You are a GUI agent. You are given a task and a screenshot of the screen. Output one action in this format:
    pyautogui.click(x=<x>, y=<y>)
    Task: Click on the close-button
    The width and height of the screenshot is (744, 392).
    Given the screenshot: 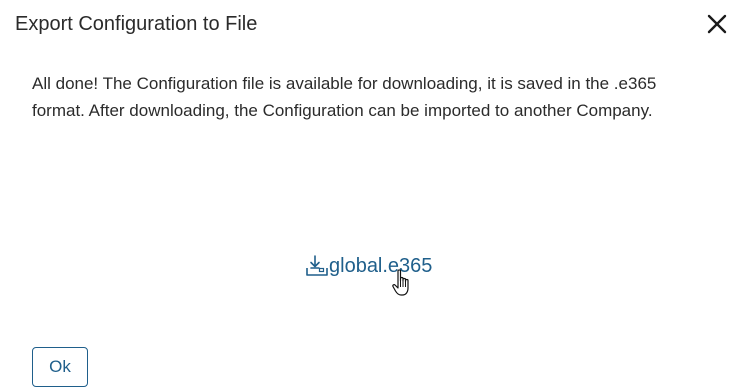 What is the action you would take?
    pyautogui.click(x=717, y=24)
    